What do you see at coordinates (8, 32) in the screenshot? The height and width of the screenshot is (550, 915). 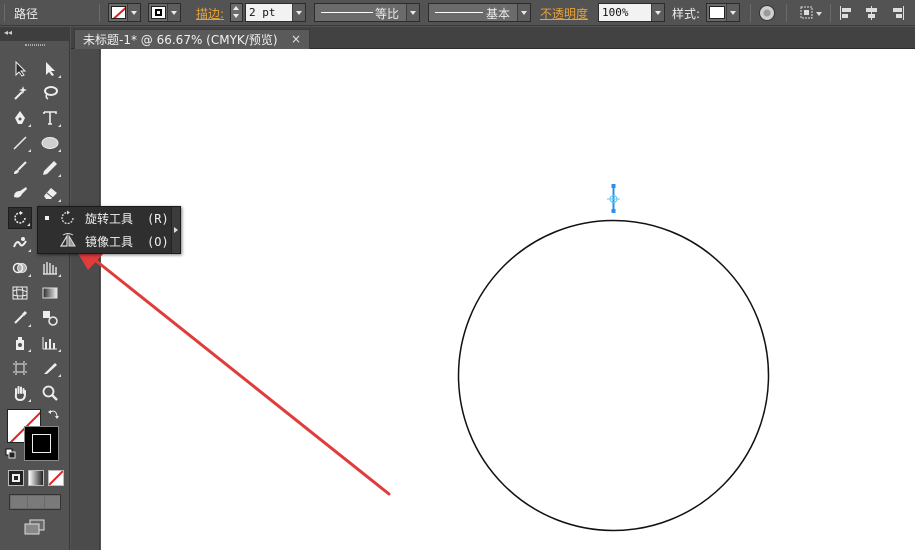 I see `collapse-panel-icon: ◂◂` at bounding box center [8, 32].